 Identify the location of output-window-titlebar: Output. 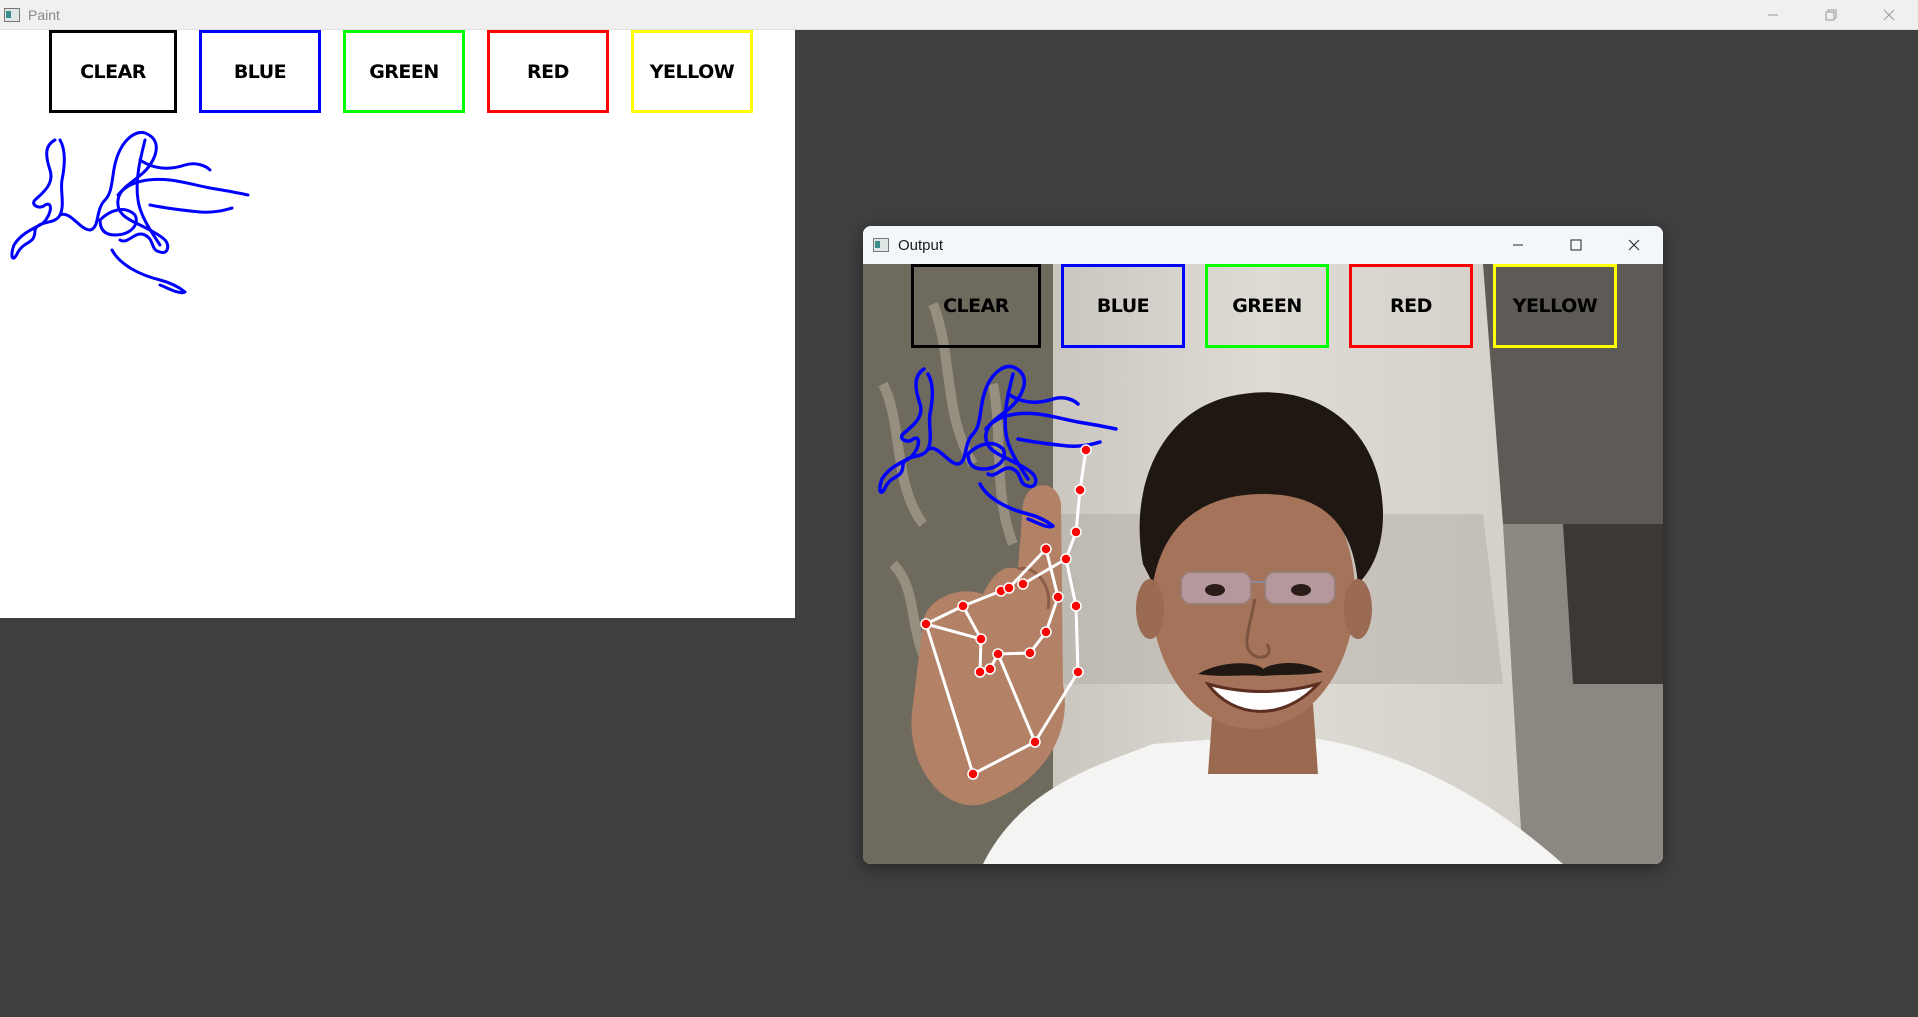
(1263, 245).